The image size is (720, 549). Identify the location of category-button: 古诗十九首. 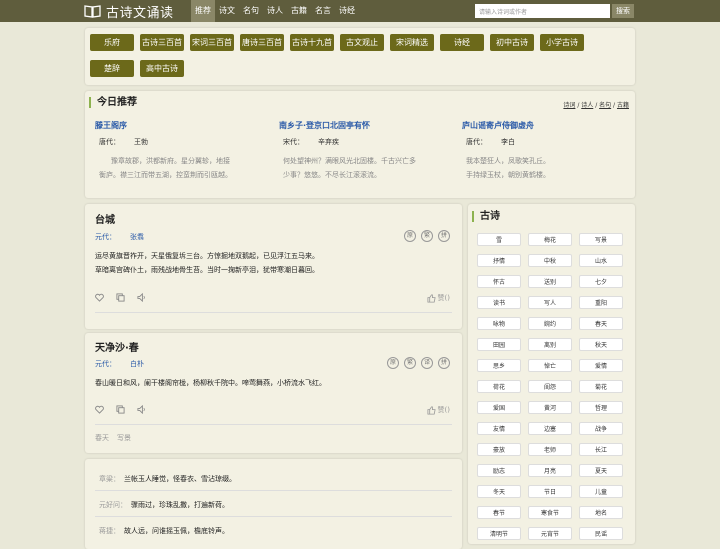
(312, 42).